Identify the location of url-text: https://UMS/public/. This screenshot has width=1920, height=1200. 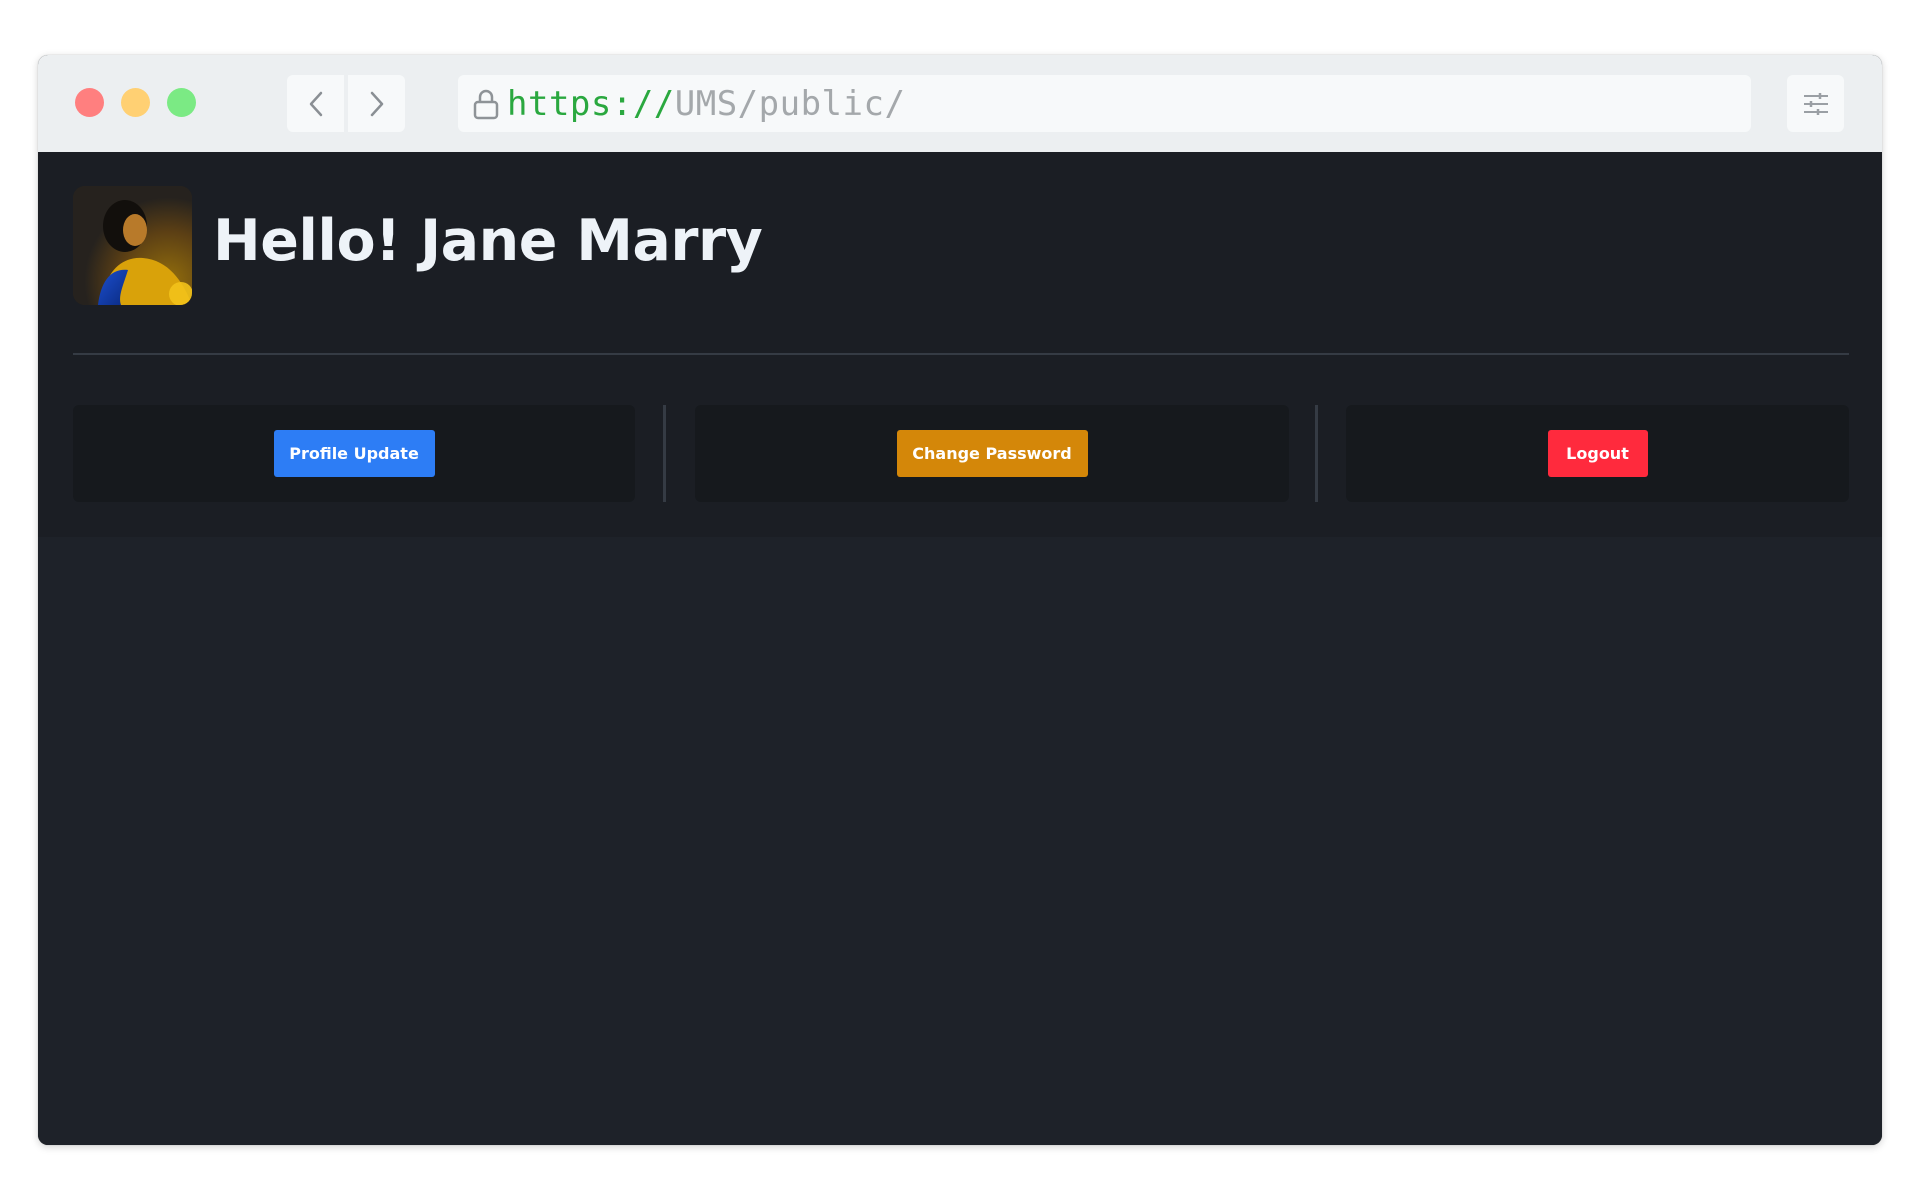
(706, 104).